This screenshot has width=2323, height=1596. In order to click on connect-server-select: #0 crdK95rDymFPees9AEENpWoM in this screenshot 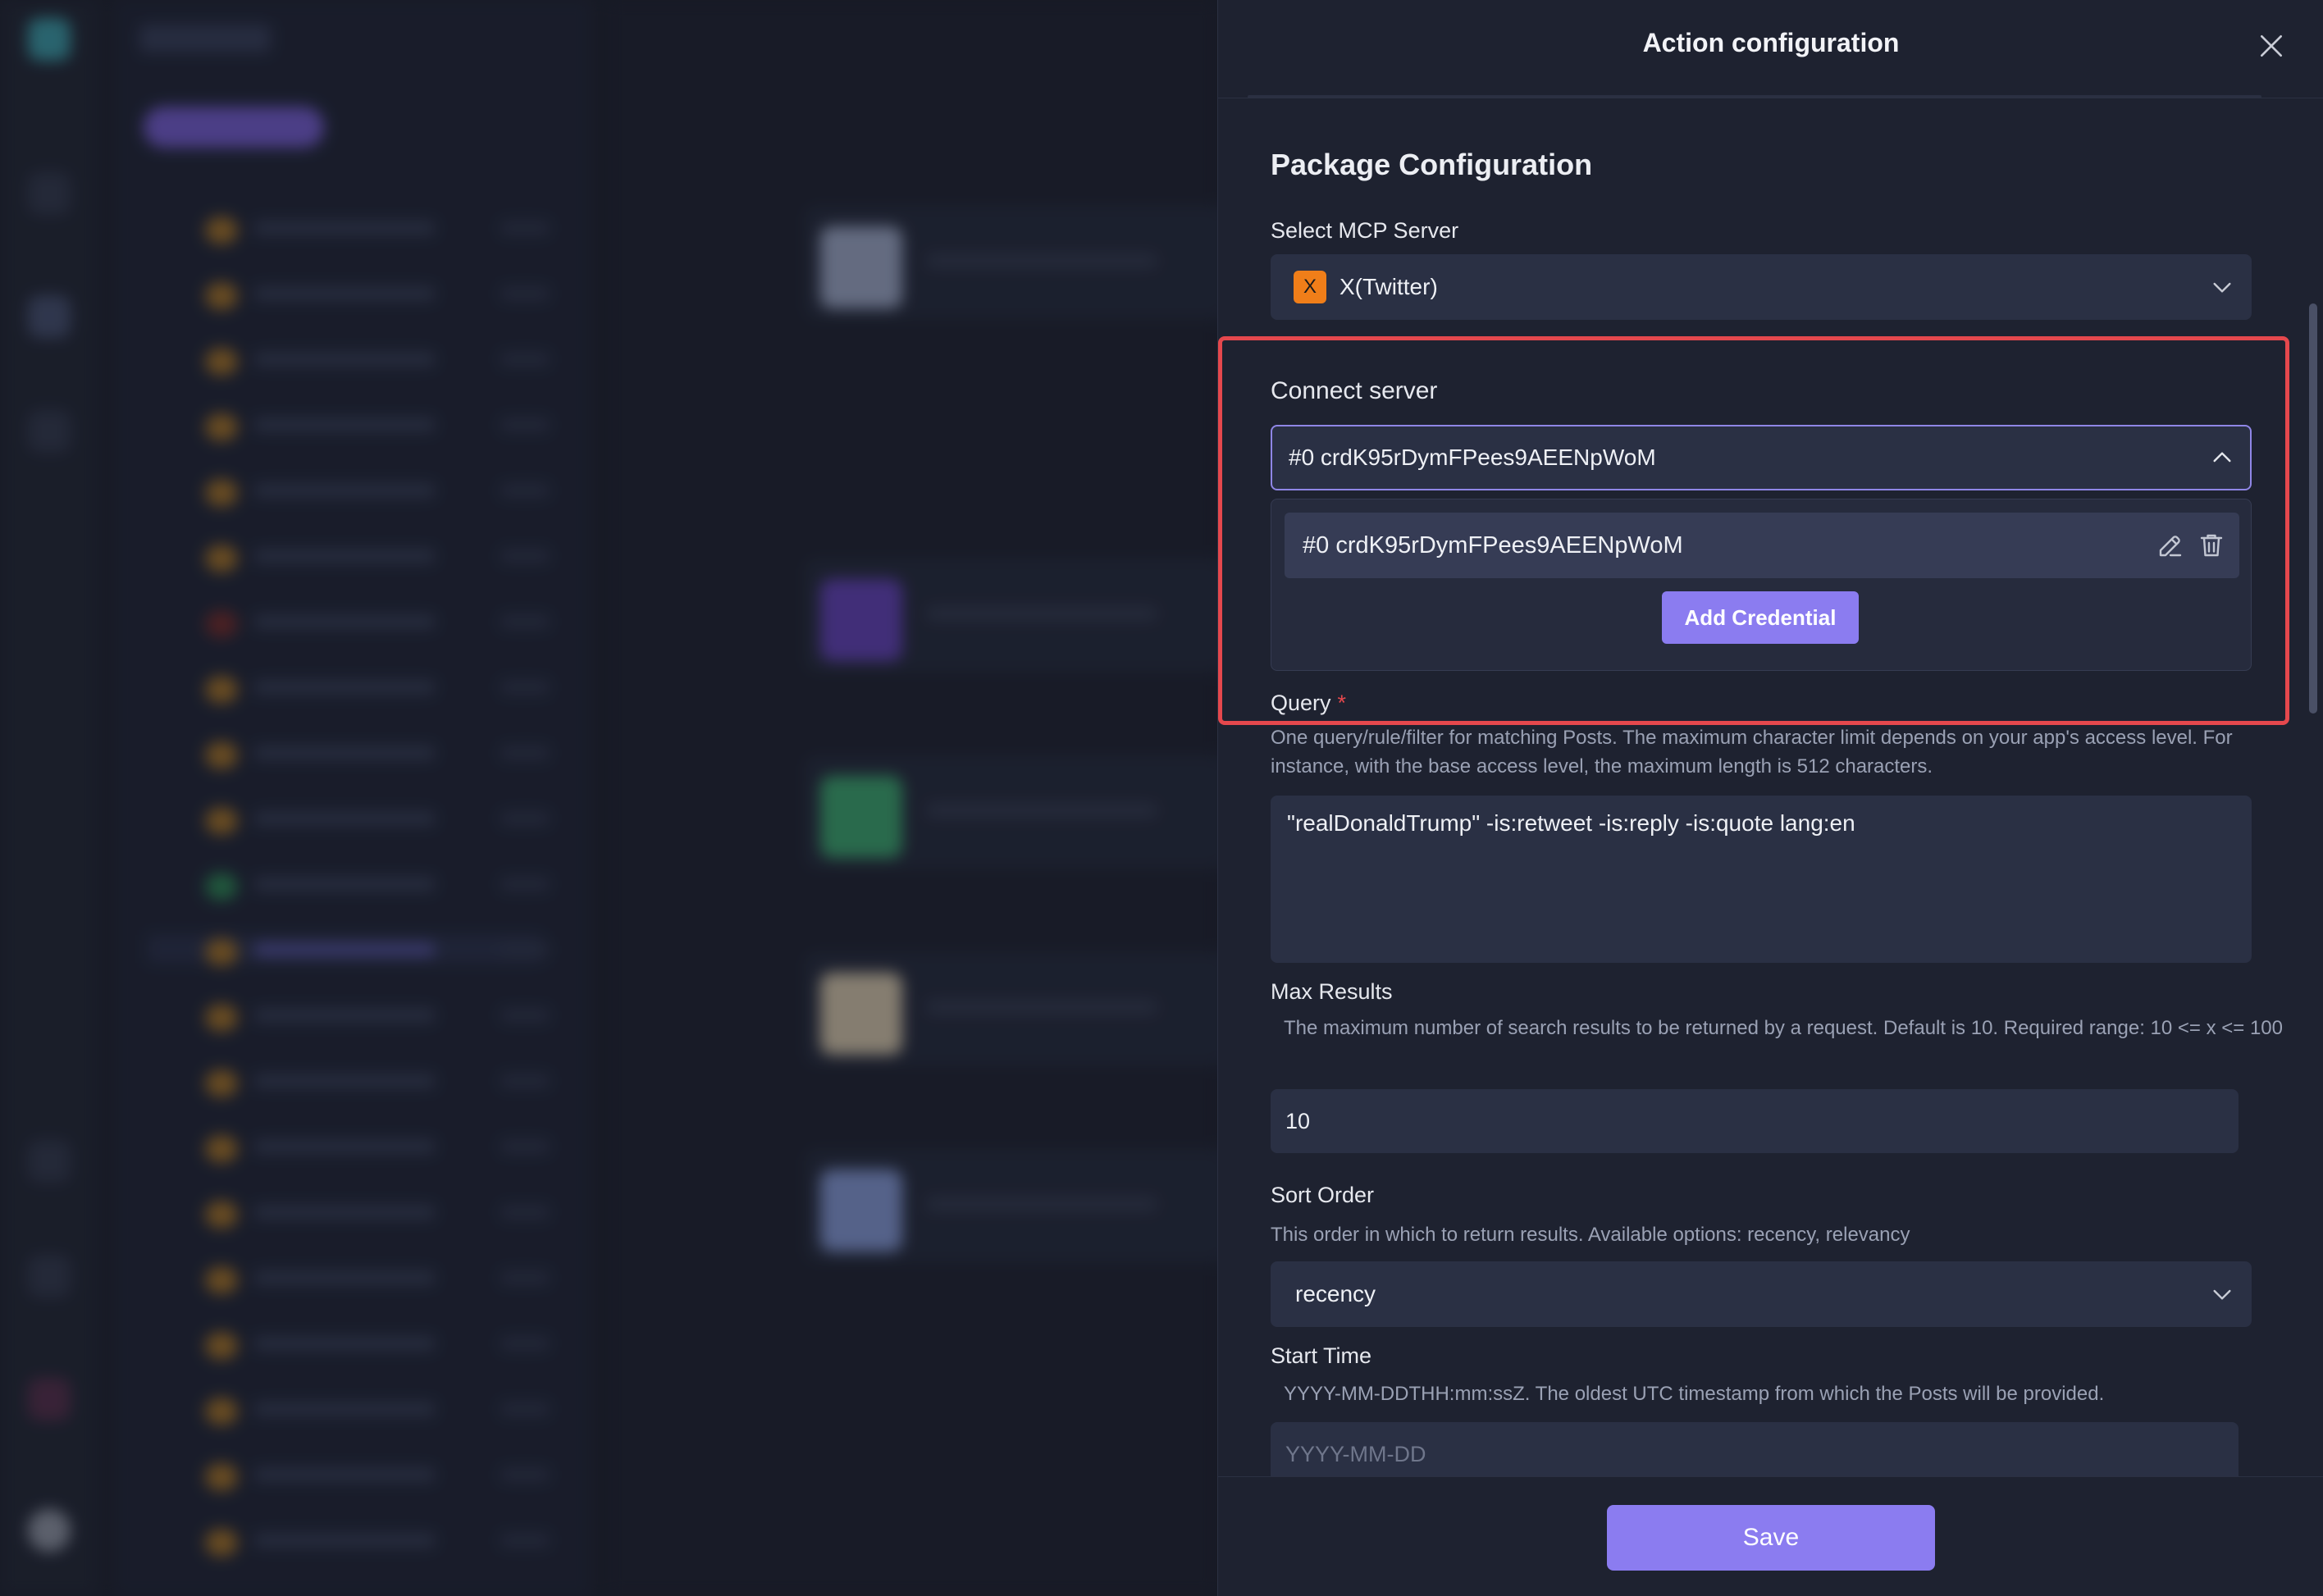, I will do `click(1762, 457)`.